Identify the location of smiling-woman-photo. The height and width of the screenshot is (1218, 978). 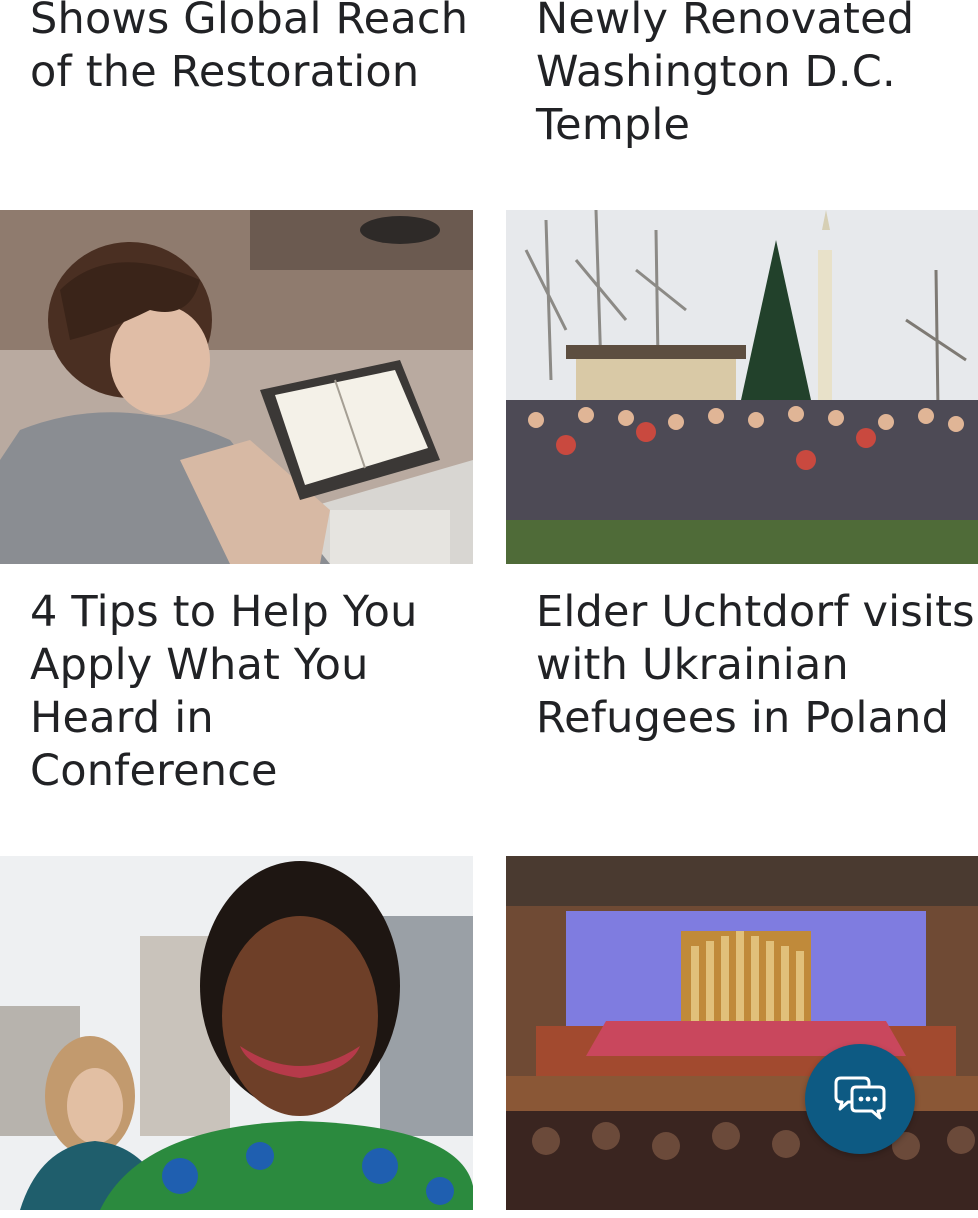
(236, 1033).